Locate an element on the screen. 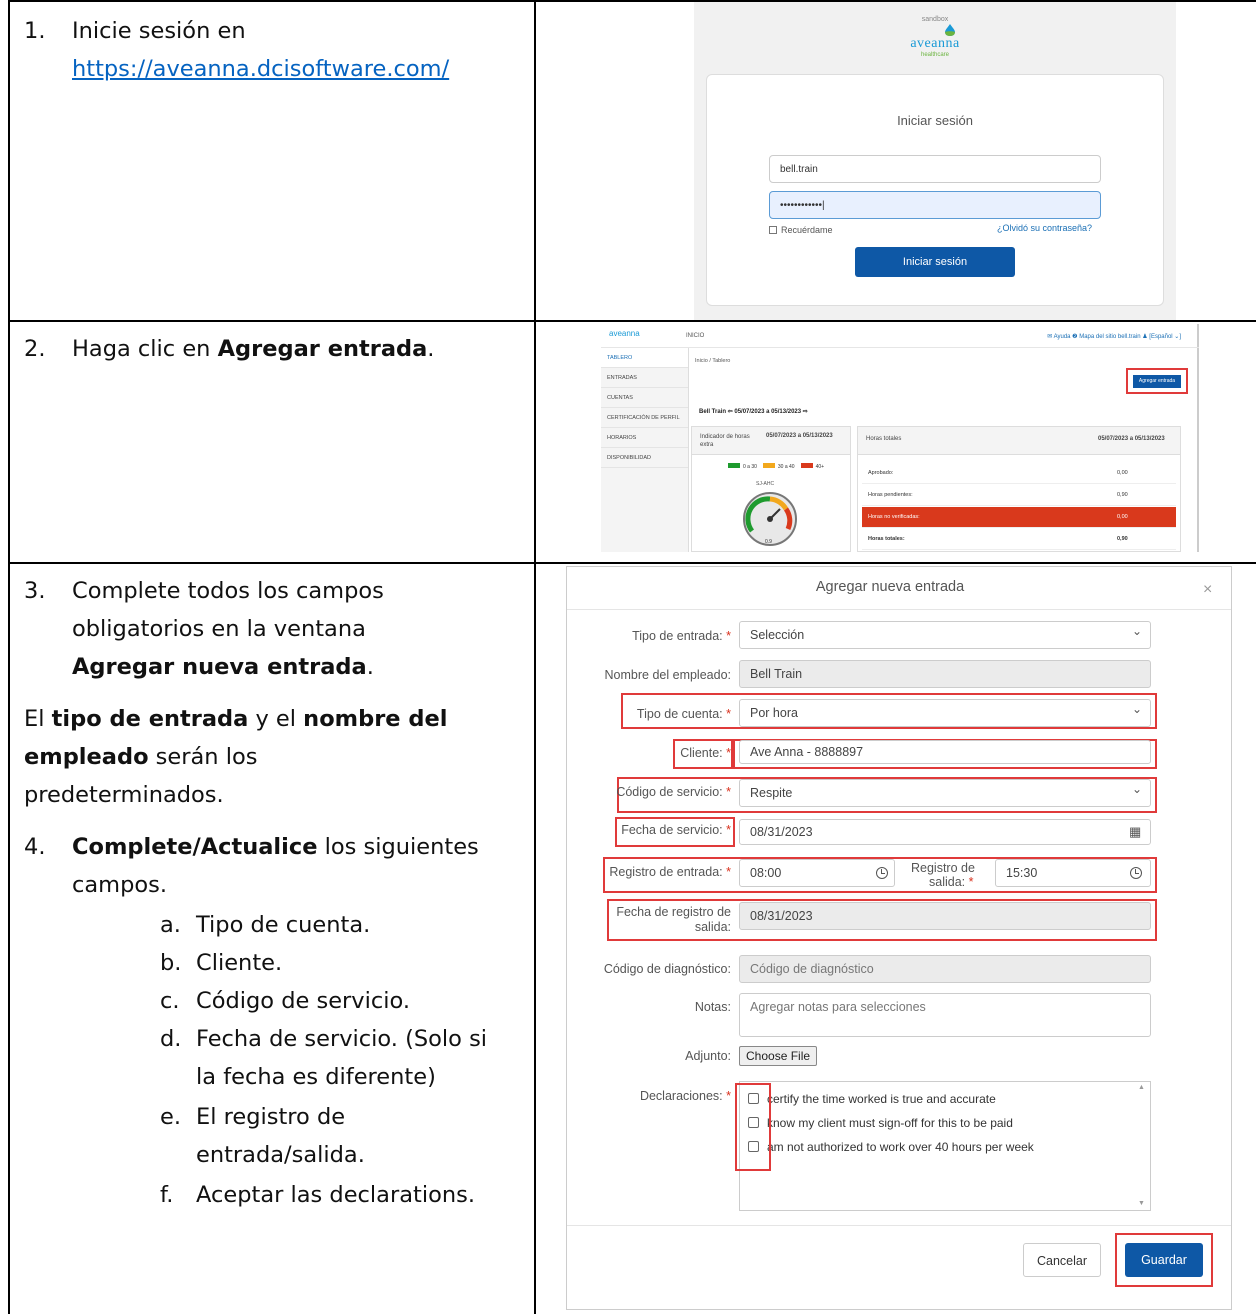 The width and height of the screenshot is (1256, 1314). total-hours-header: Horas totales 05/07/2023 a 05/13/2023 is located at coordinates (1019, 441).